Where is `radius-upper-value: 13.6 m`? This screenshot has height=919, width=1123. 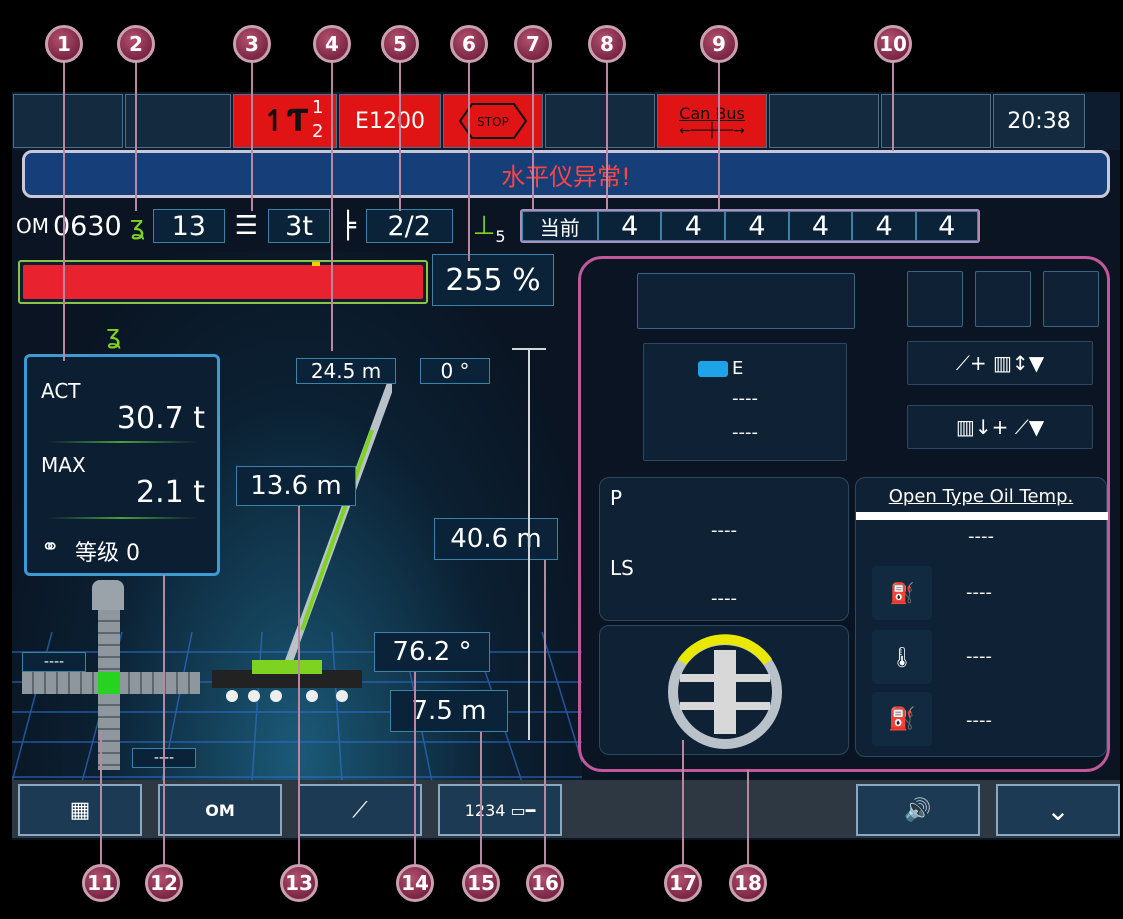 radius-upper-value: 13.6 m is located at coordinates (296, 486).